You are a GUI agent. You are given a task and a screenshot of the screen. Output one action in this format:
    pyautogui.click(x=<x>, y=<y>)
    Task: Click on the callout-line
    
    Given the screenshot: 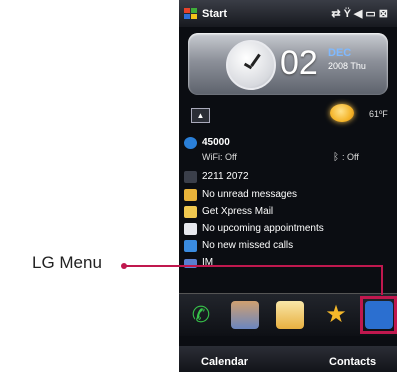 What is the action you would take?
    pyautogui.click(x=254, y=266)
    